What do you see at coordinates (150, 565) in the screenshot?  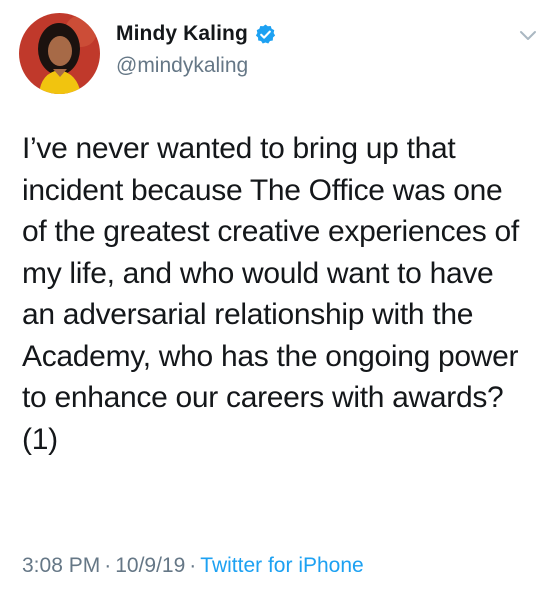 I see `tweet-date: 10/9/19` at bounding box center [150, 565].